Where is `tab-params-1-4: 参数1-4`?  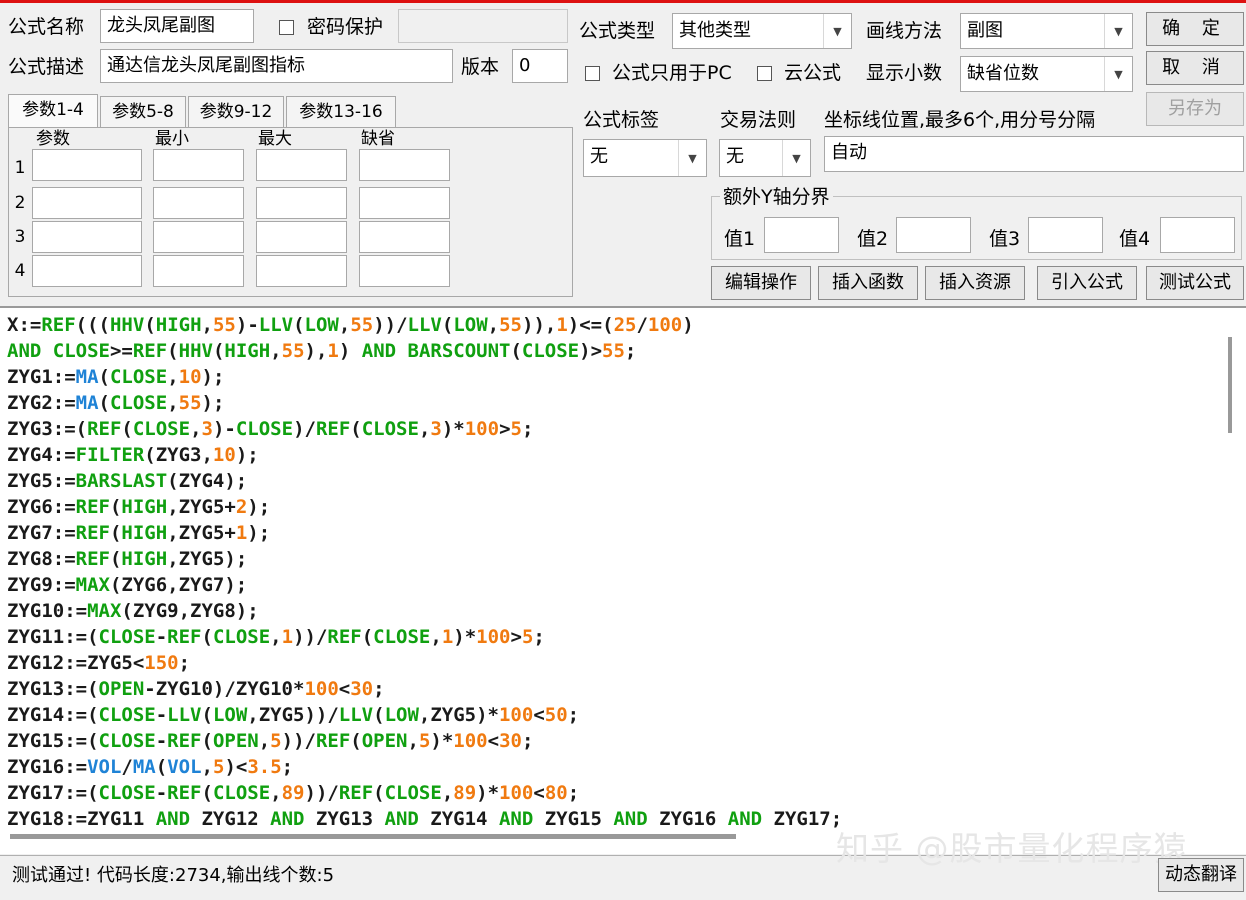
tab-params-1-4: 参数1-4 is located at coordinates (53, 111).